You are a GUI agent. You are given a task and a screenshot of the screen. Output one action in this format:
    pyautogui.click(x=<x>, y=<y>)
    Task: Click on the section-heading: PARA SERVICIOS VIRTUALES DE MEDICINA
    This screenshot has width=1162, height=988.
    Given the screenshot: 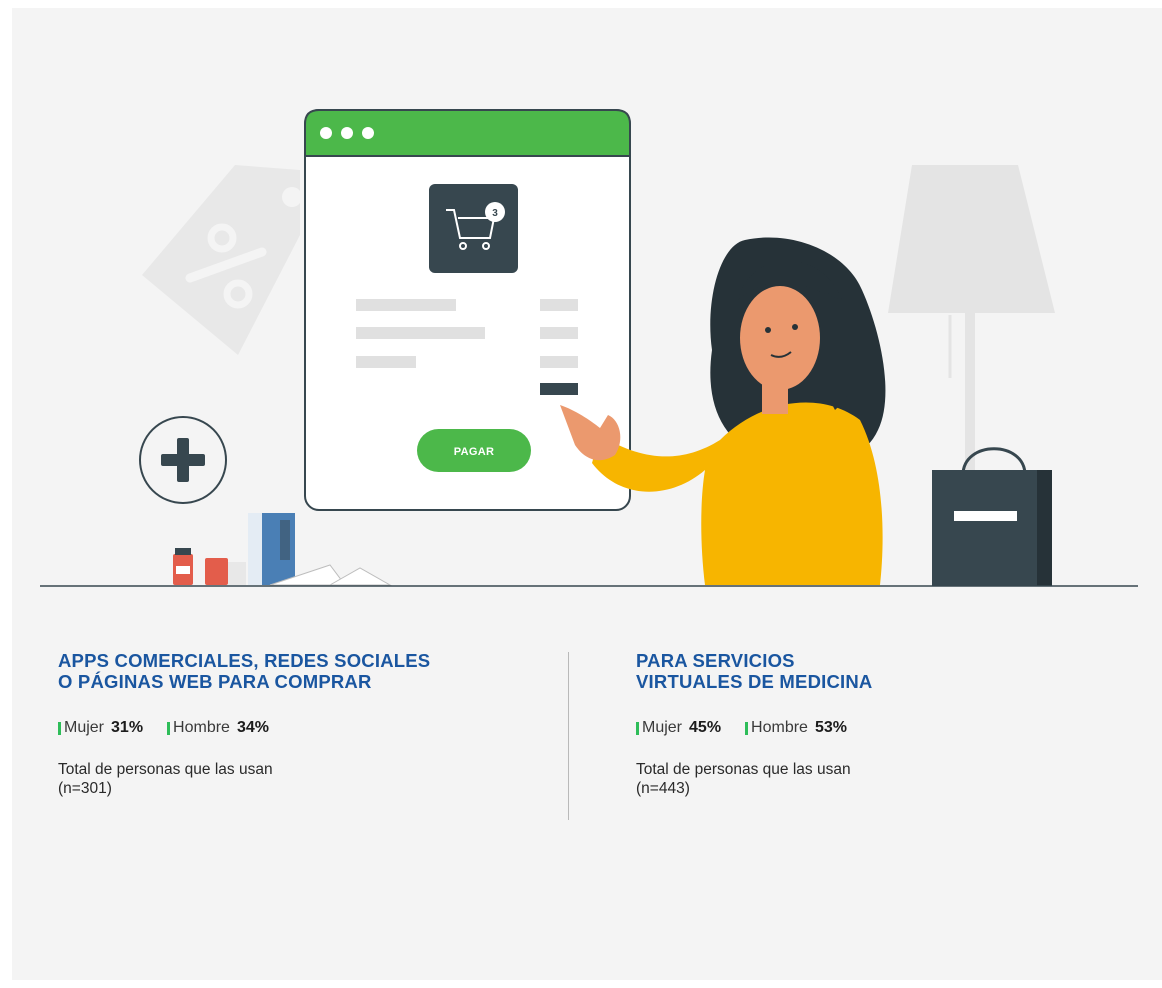 What is the action you would take?
    pyautogui.click(x=871, y=671)
    